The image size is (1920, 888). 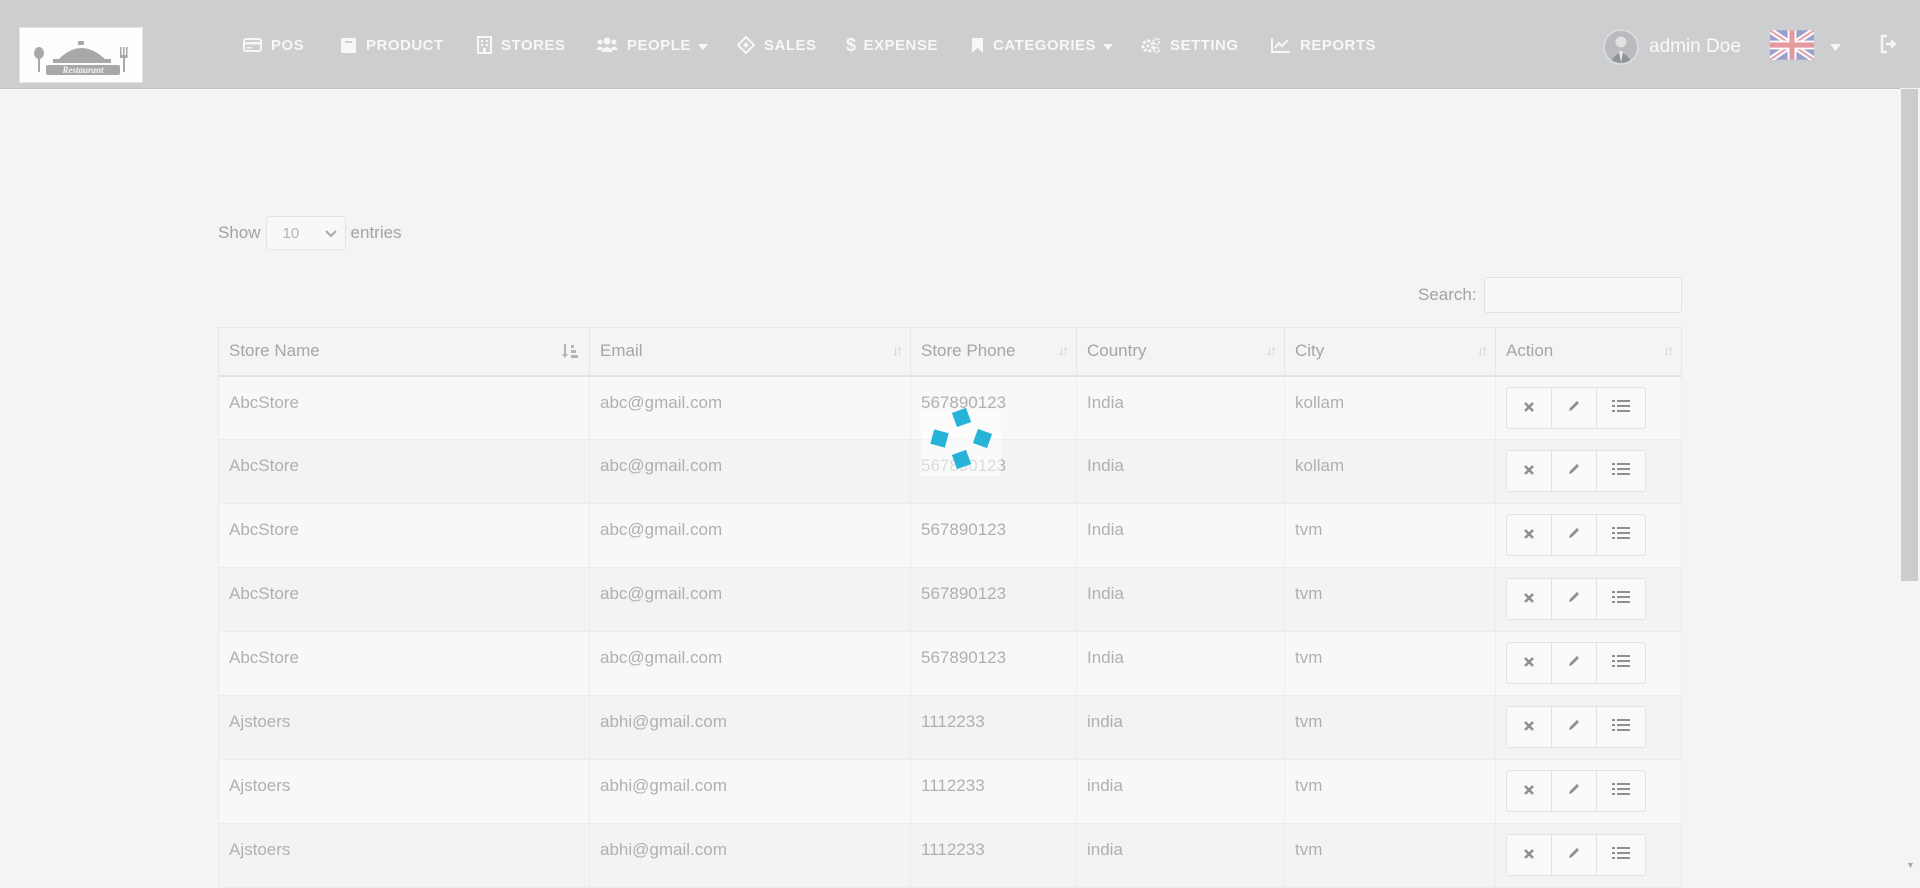 I want to click on nav-categories: CATEGORIES, so click(x=1042, y=45).